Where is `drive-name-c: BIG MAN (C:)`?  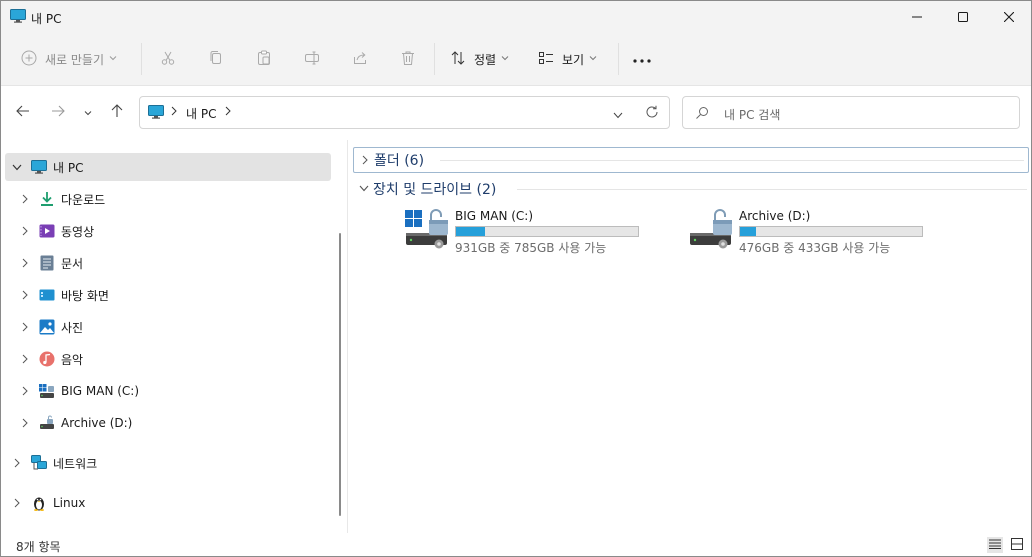
drive-name-c: BIG MAN (C:) is located at coordinates (494, 216).